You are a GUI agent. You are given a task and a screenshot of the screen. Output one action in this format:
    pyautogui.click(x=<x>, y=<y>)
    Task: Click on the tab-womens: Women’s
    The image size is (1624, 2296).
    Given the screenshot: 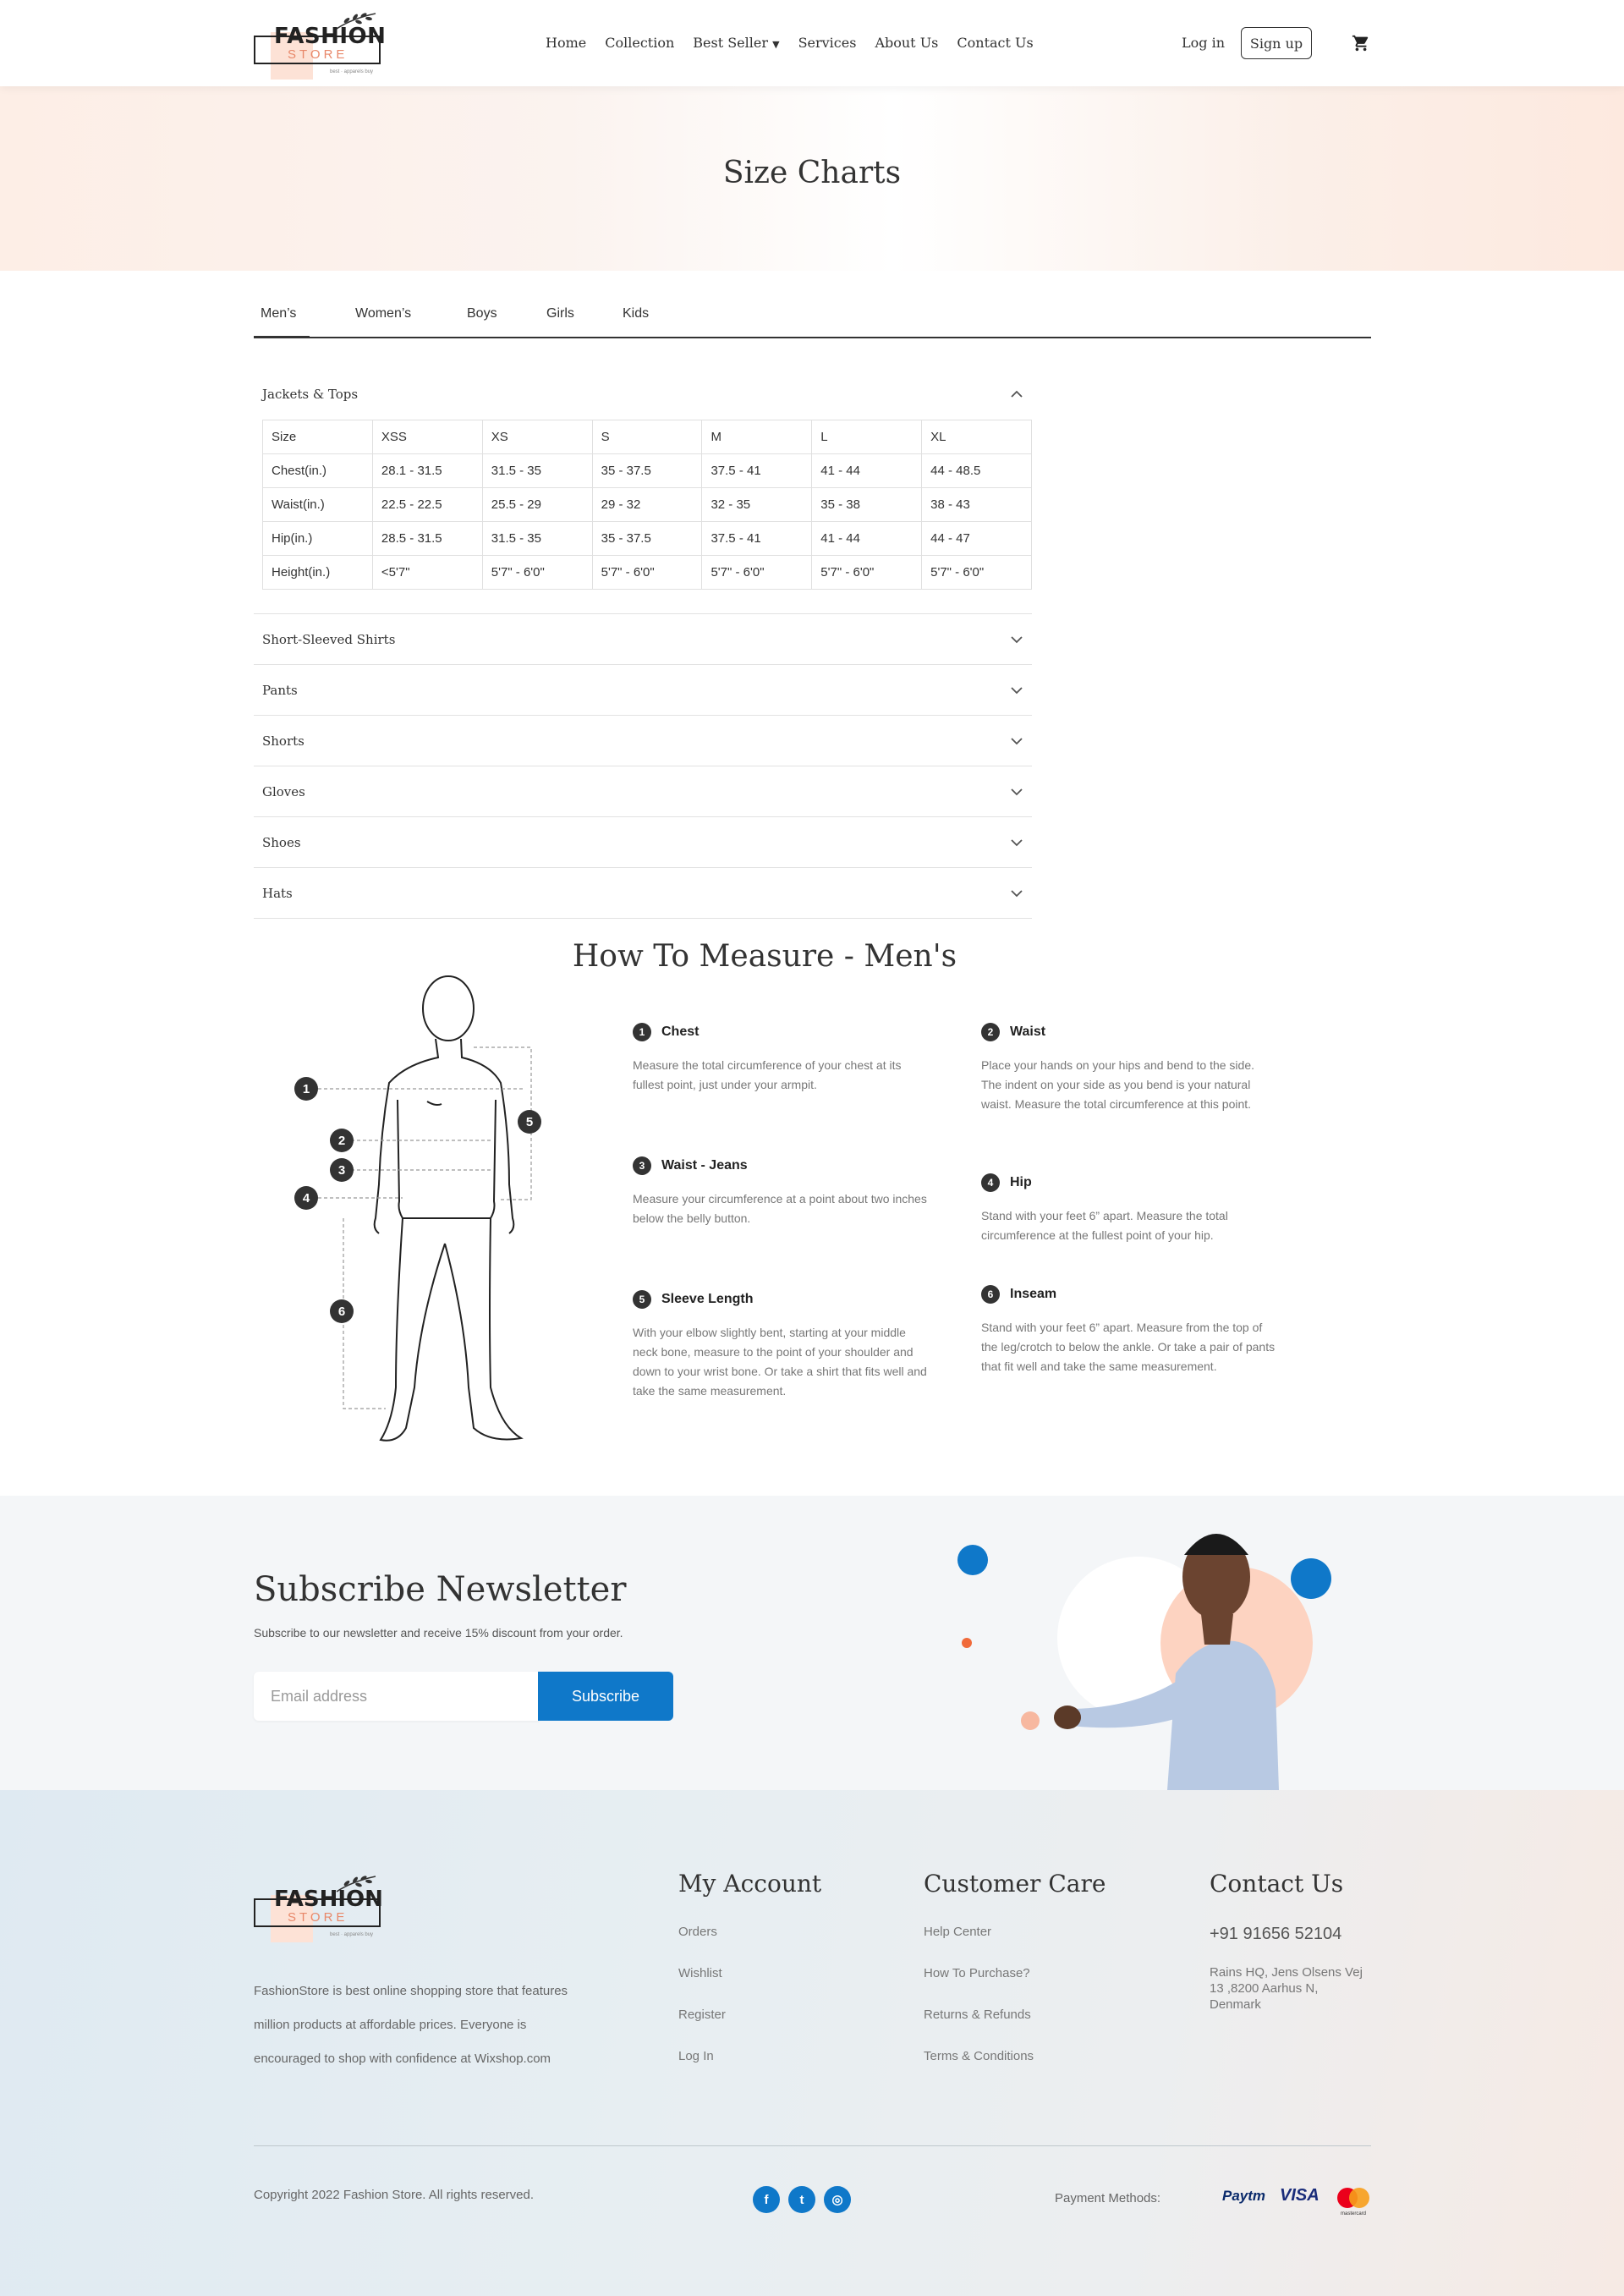 What is the action you would take?
    pyautogui.click(x=383, y=322)
    